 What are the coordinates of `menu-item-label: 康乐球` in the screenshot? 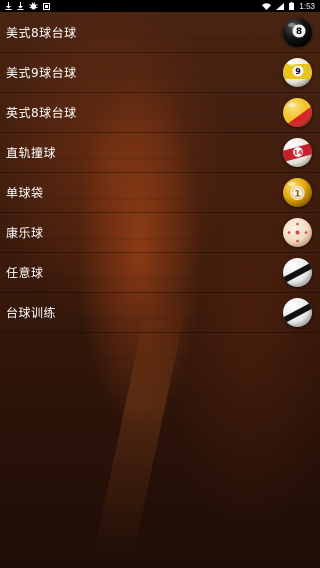 It's located at (25, 233).